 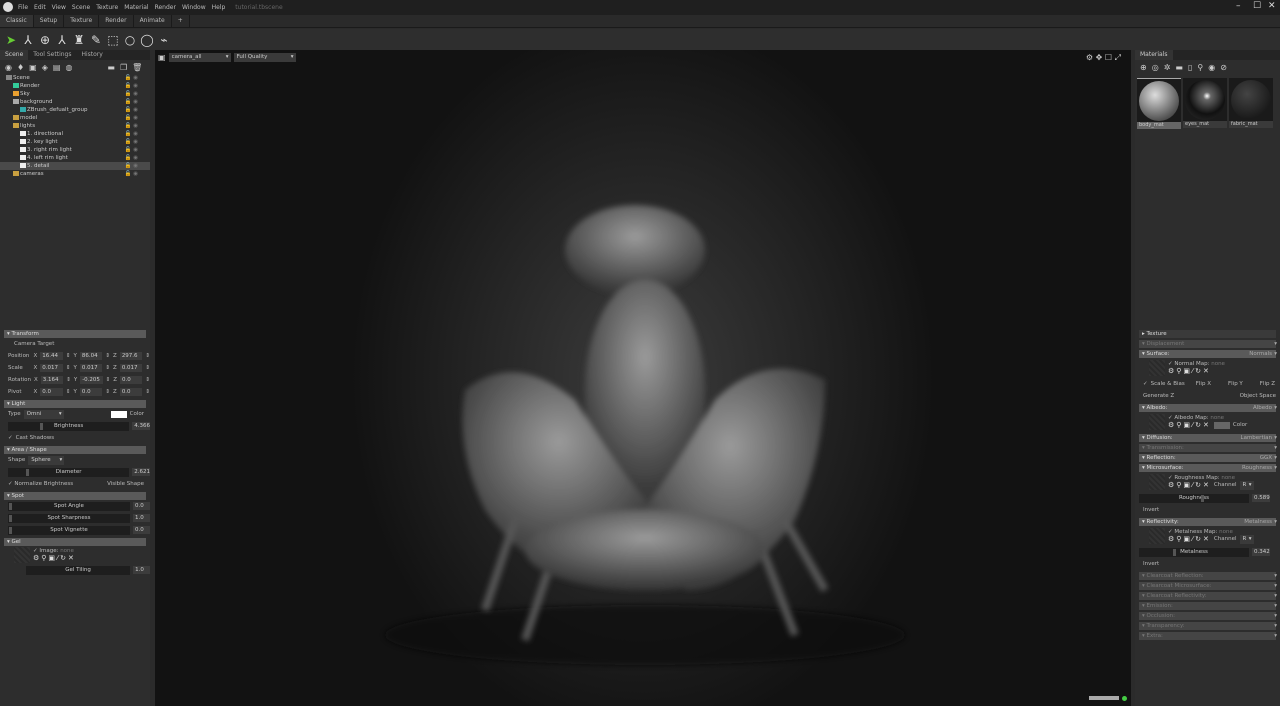 I want to click on close-button: ✕, so click(x=1272, y=6).